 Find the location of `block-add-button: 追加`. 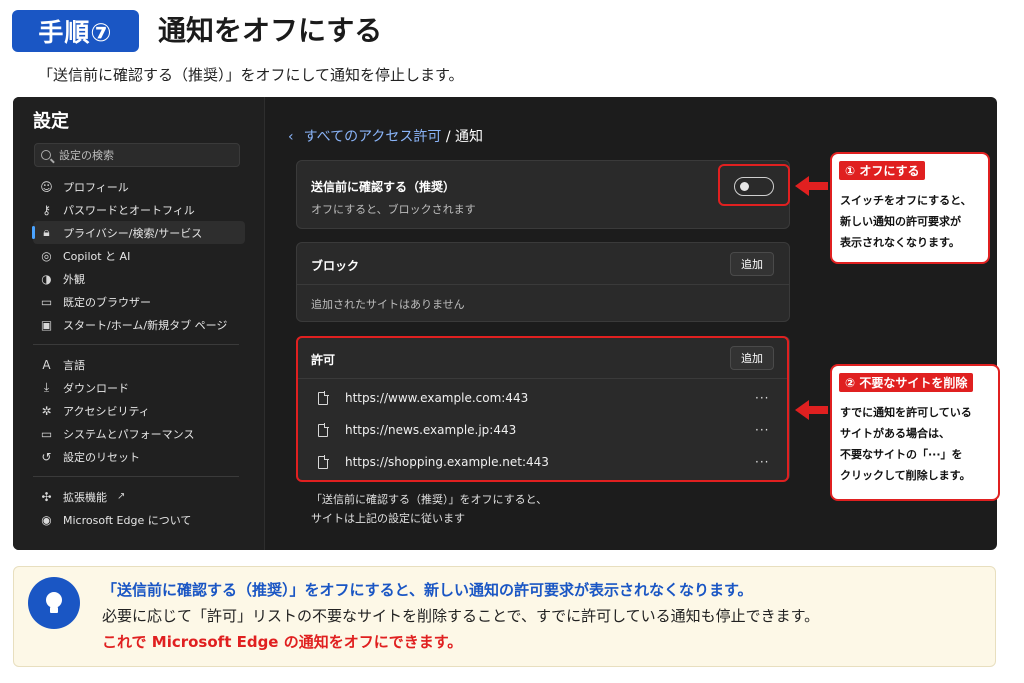

block-add-button: 追加 is located at coordinates (752, 264).